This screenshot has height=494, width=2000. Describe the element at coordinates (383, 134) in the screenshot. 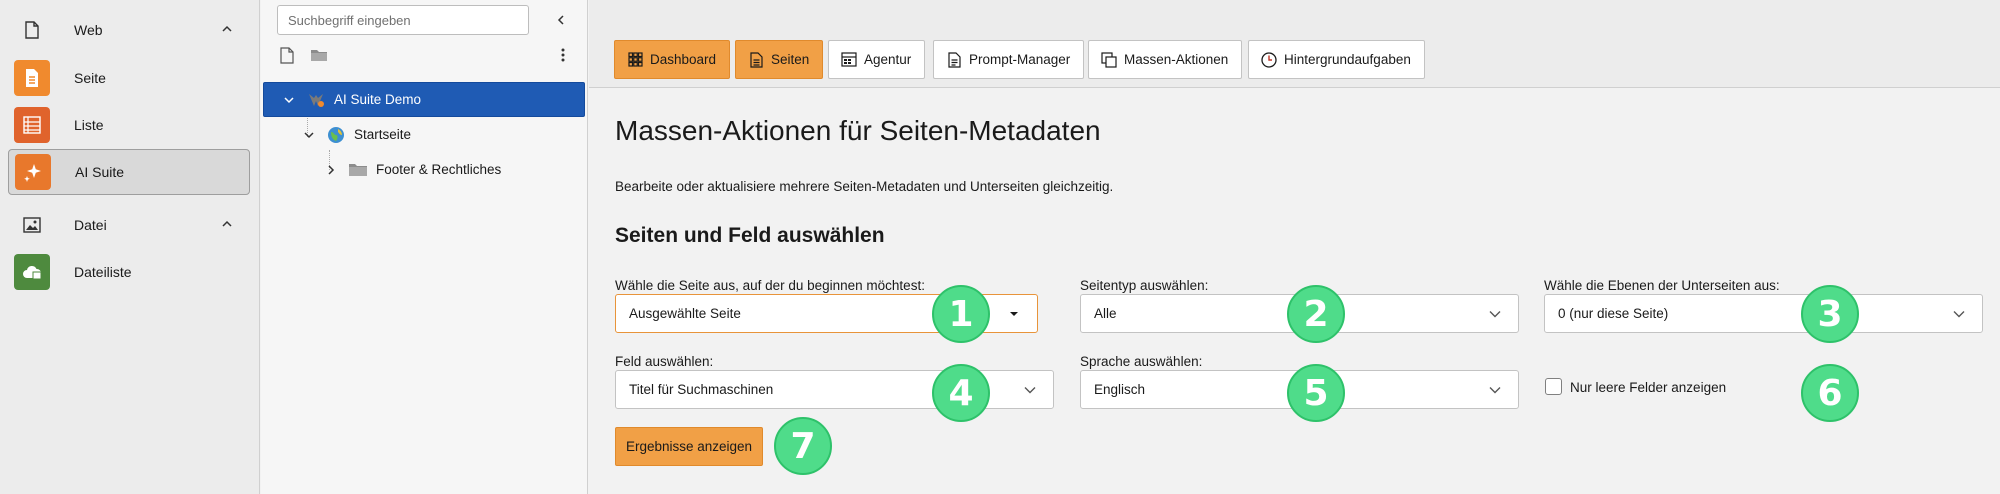

I see `tree-node-label: Startseite` at that location.